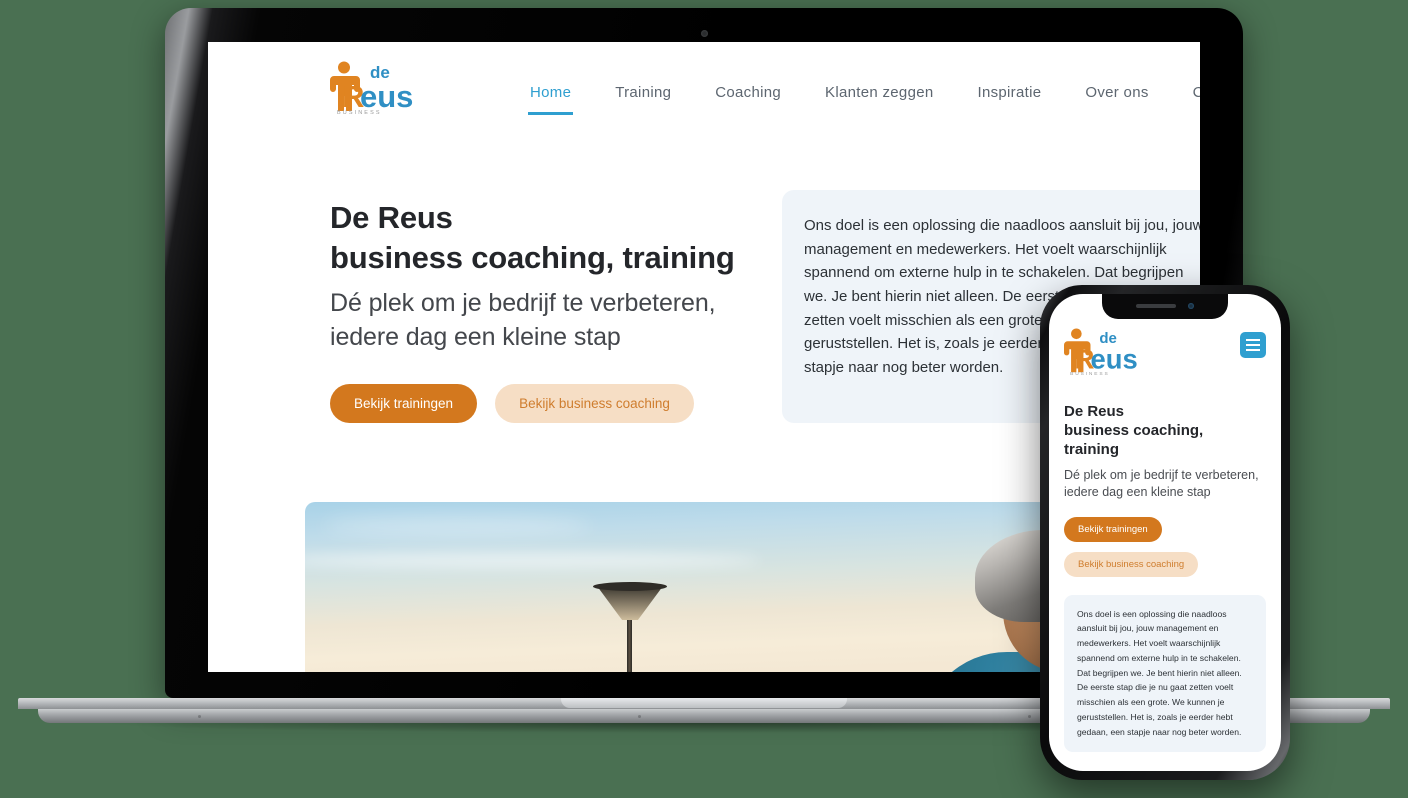 The width and height of the screenshot is (1408, 798). I want to click on hero-title: De Reus business coaching, training, so click(545, 237).